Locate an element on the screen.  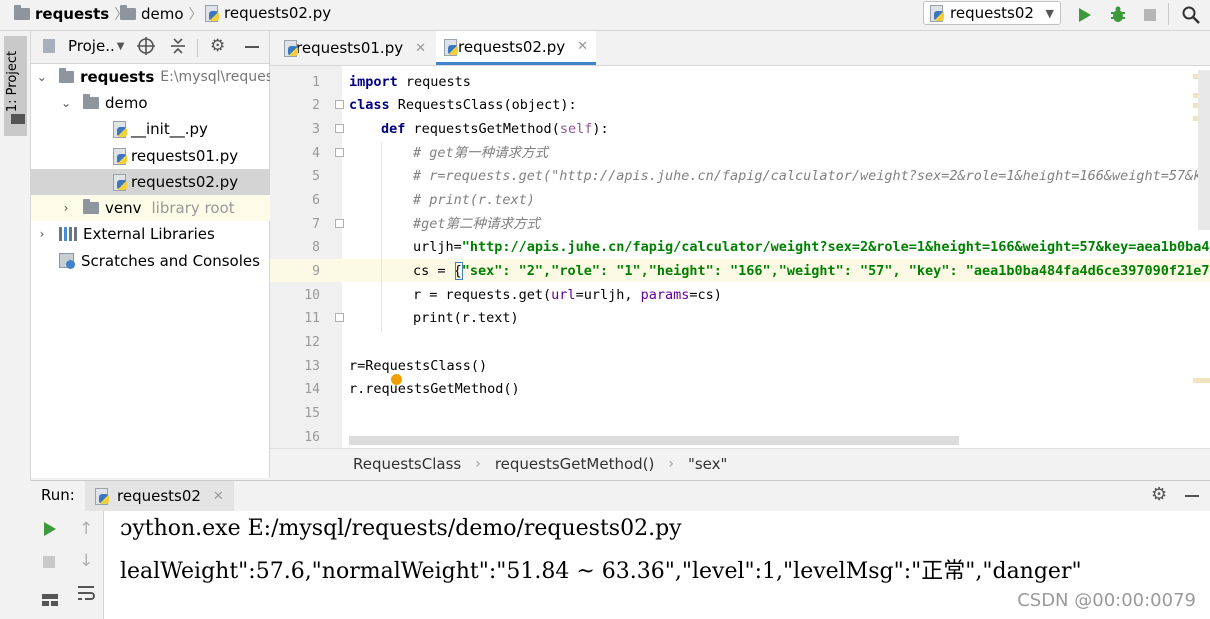
line-number: 10 is located at coordinates (312, 295).